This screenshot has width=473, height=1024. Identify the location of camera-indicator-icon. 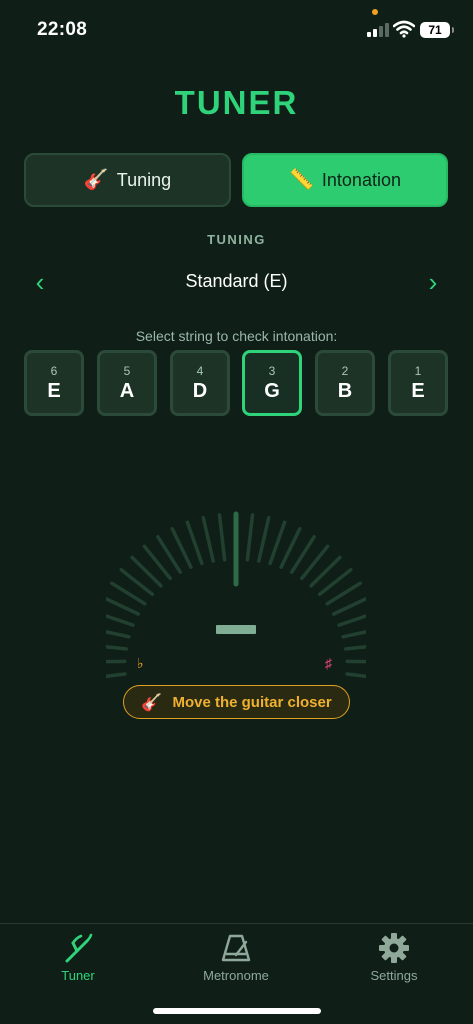
(375, 12).